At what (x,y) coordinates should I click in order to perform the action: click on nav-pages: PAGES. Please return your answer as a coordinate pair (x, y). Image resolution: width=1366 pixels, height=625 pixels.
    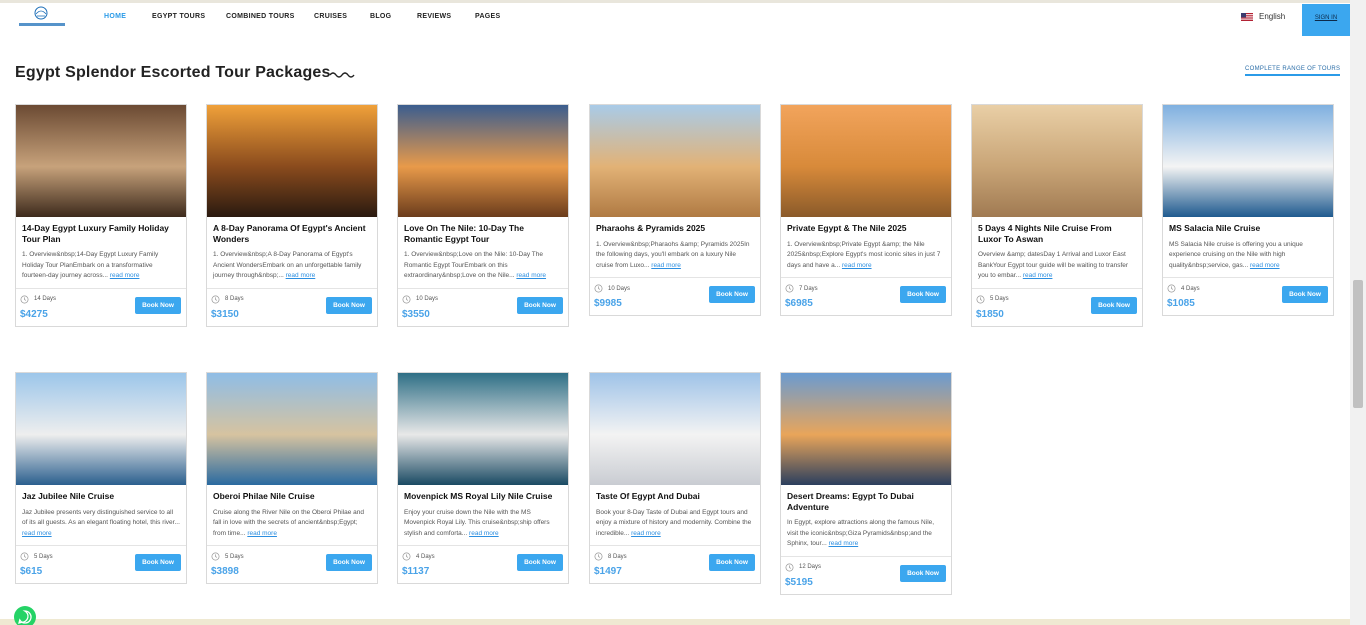
    Looking at the image, I should click on (495, 16).